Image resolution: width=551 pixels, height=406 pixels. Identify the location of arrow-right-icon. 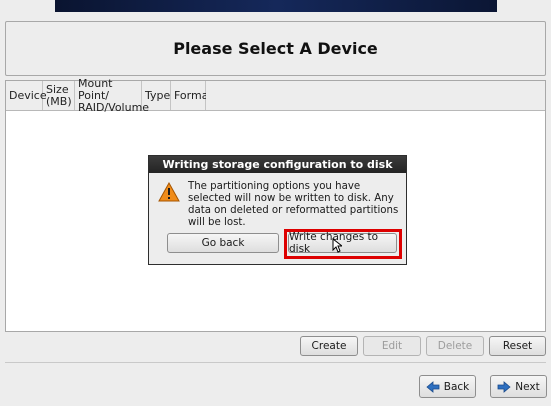
(504, 386).